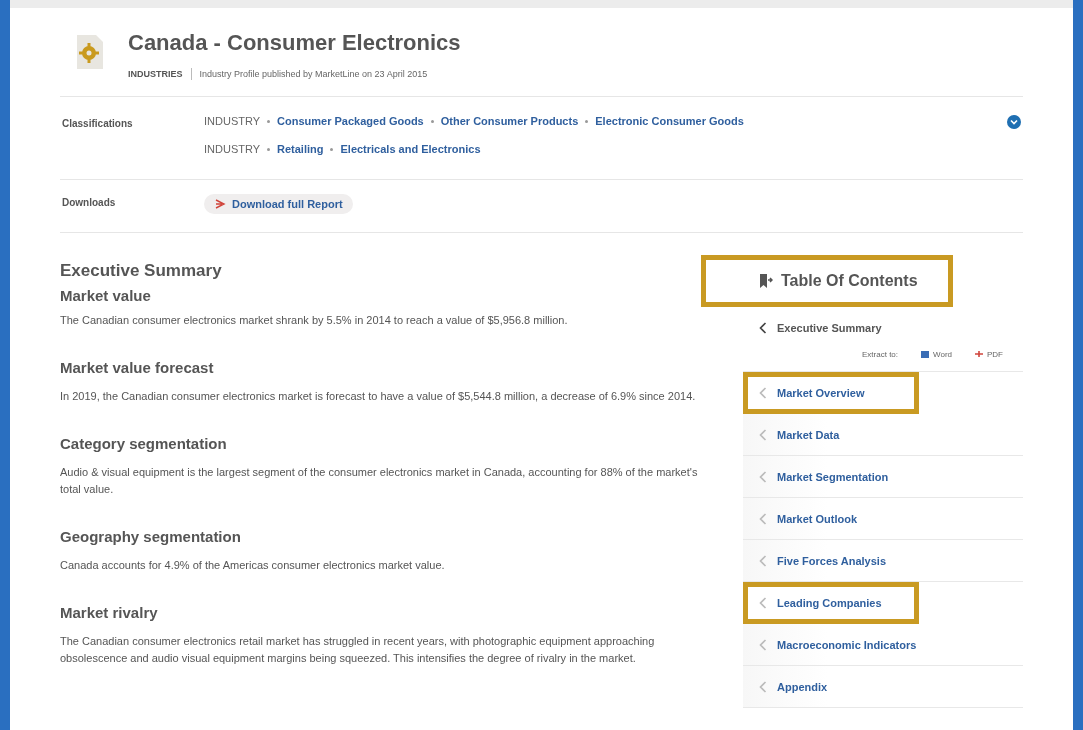 The height and width of the screenshot is (730, 1083). What do you see at coordinates (849, 280) in the screenshot?
I see `toc-heading: Table Of Contents` at bounding box center [849, 280].